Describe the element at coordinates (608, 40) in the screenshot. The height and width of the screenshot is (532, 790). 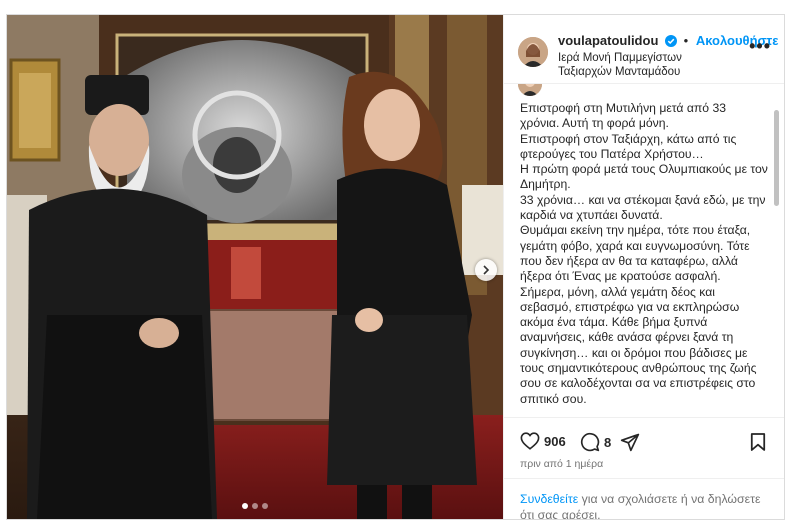
I see `username: voulapatoulidou` at that location.